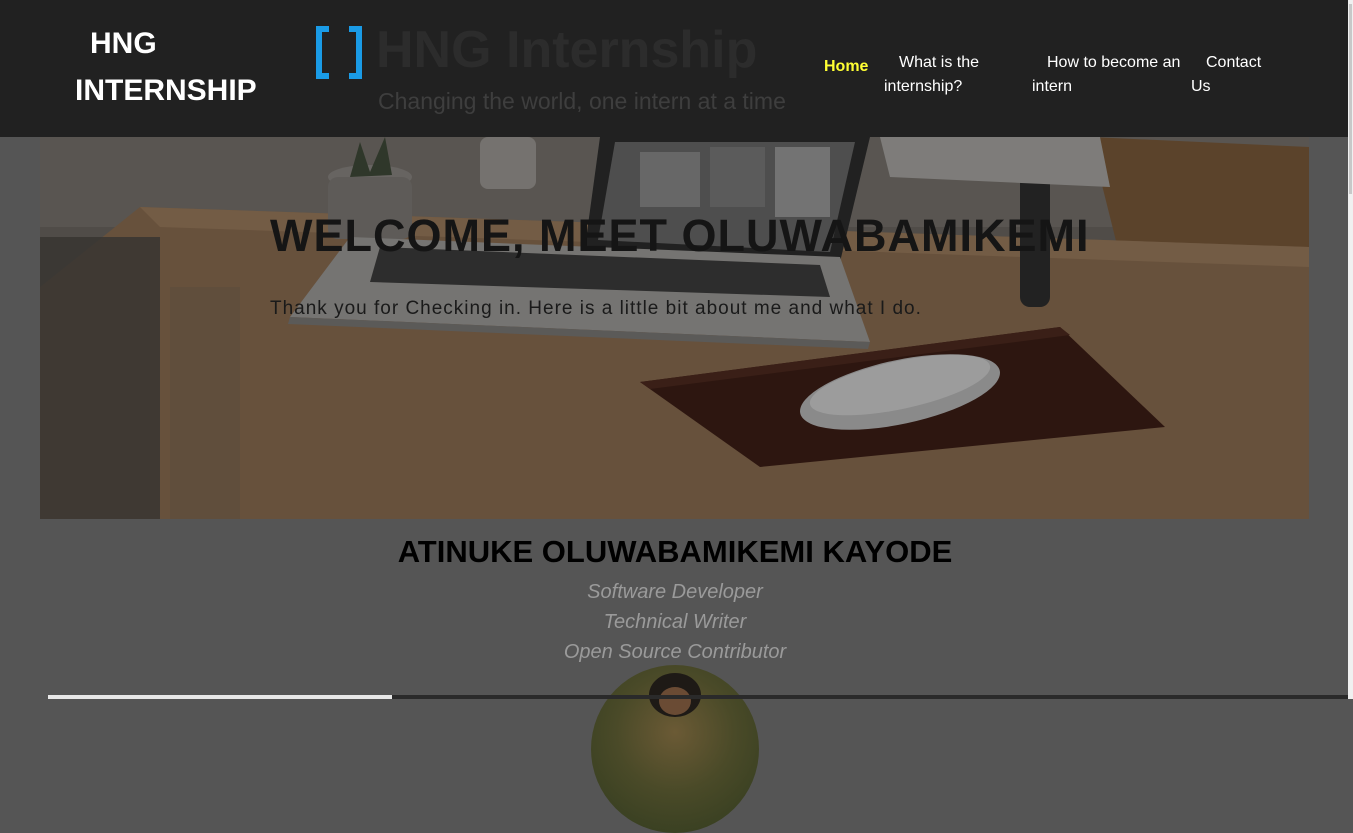 This screenshot has width=1353, height=833. What do you see at coordinates (567, 50) in the screenshot?
I see `logo-title: HNG Internship` at bounding box center [567, 50].